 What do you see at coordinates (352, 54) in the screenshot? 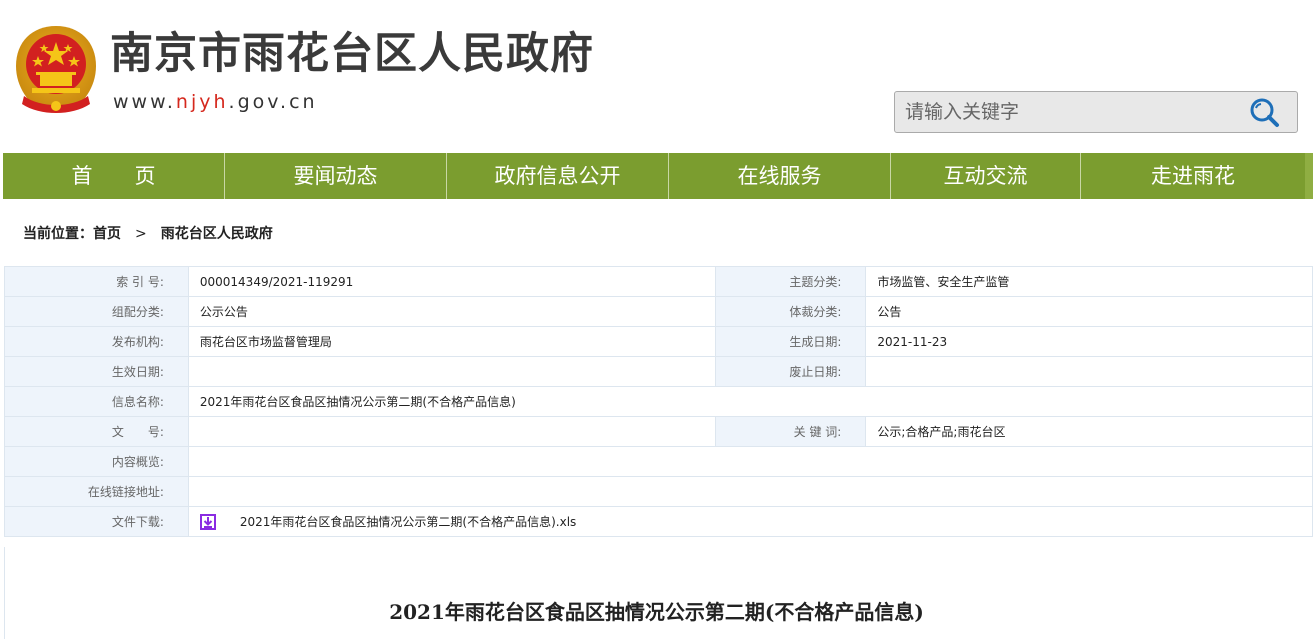
I see `site-title: 南京市雨花台区人民政府` at bounding box center [352, 54].